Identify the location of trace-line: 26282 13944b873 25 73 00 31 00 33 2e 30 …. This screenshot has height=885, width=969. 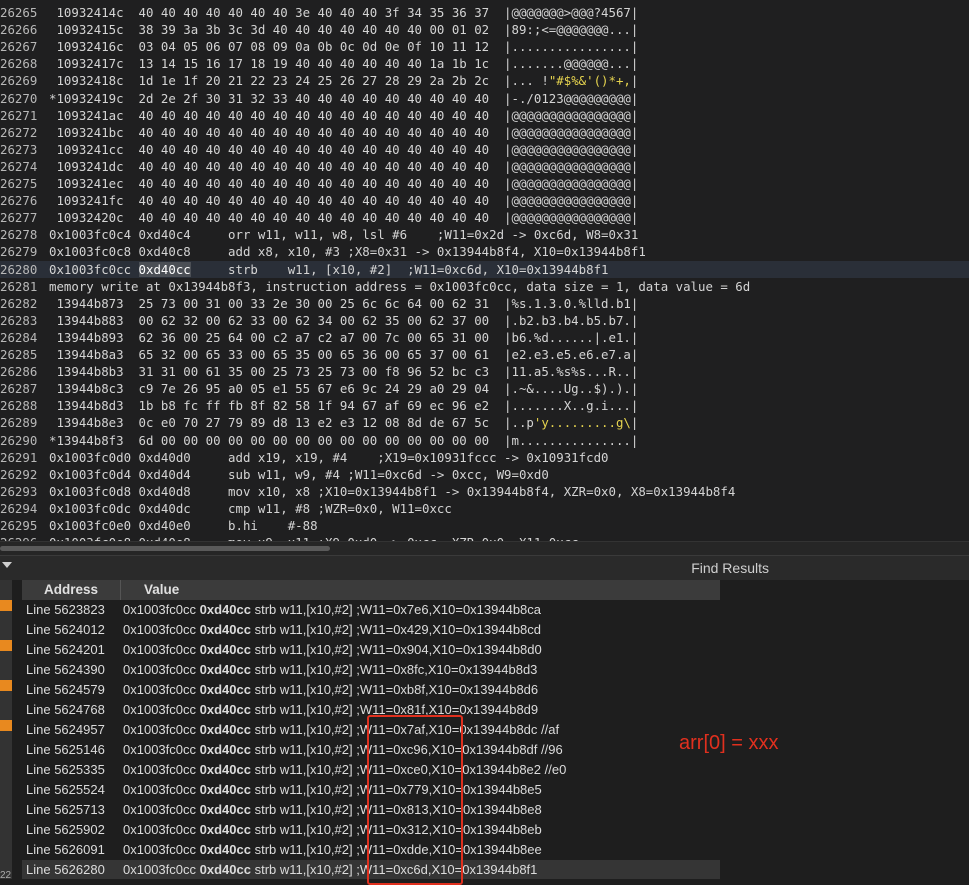
(484, 303).